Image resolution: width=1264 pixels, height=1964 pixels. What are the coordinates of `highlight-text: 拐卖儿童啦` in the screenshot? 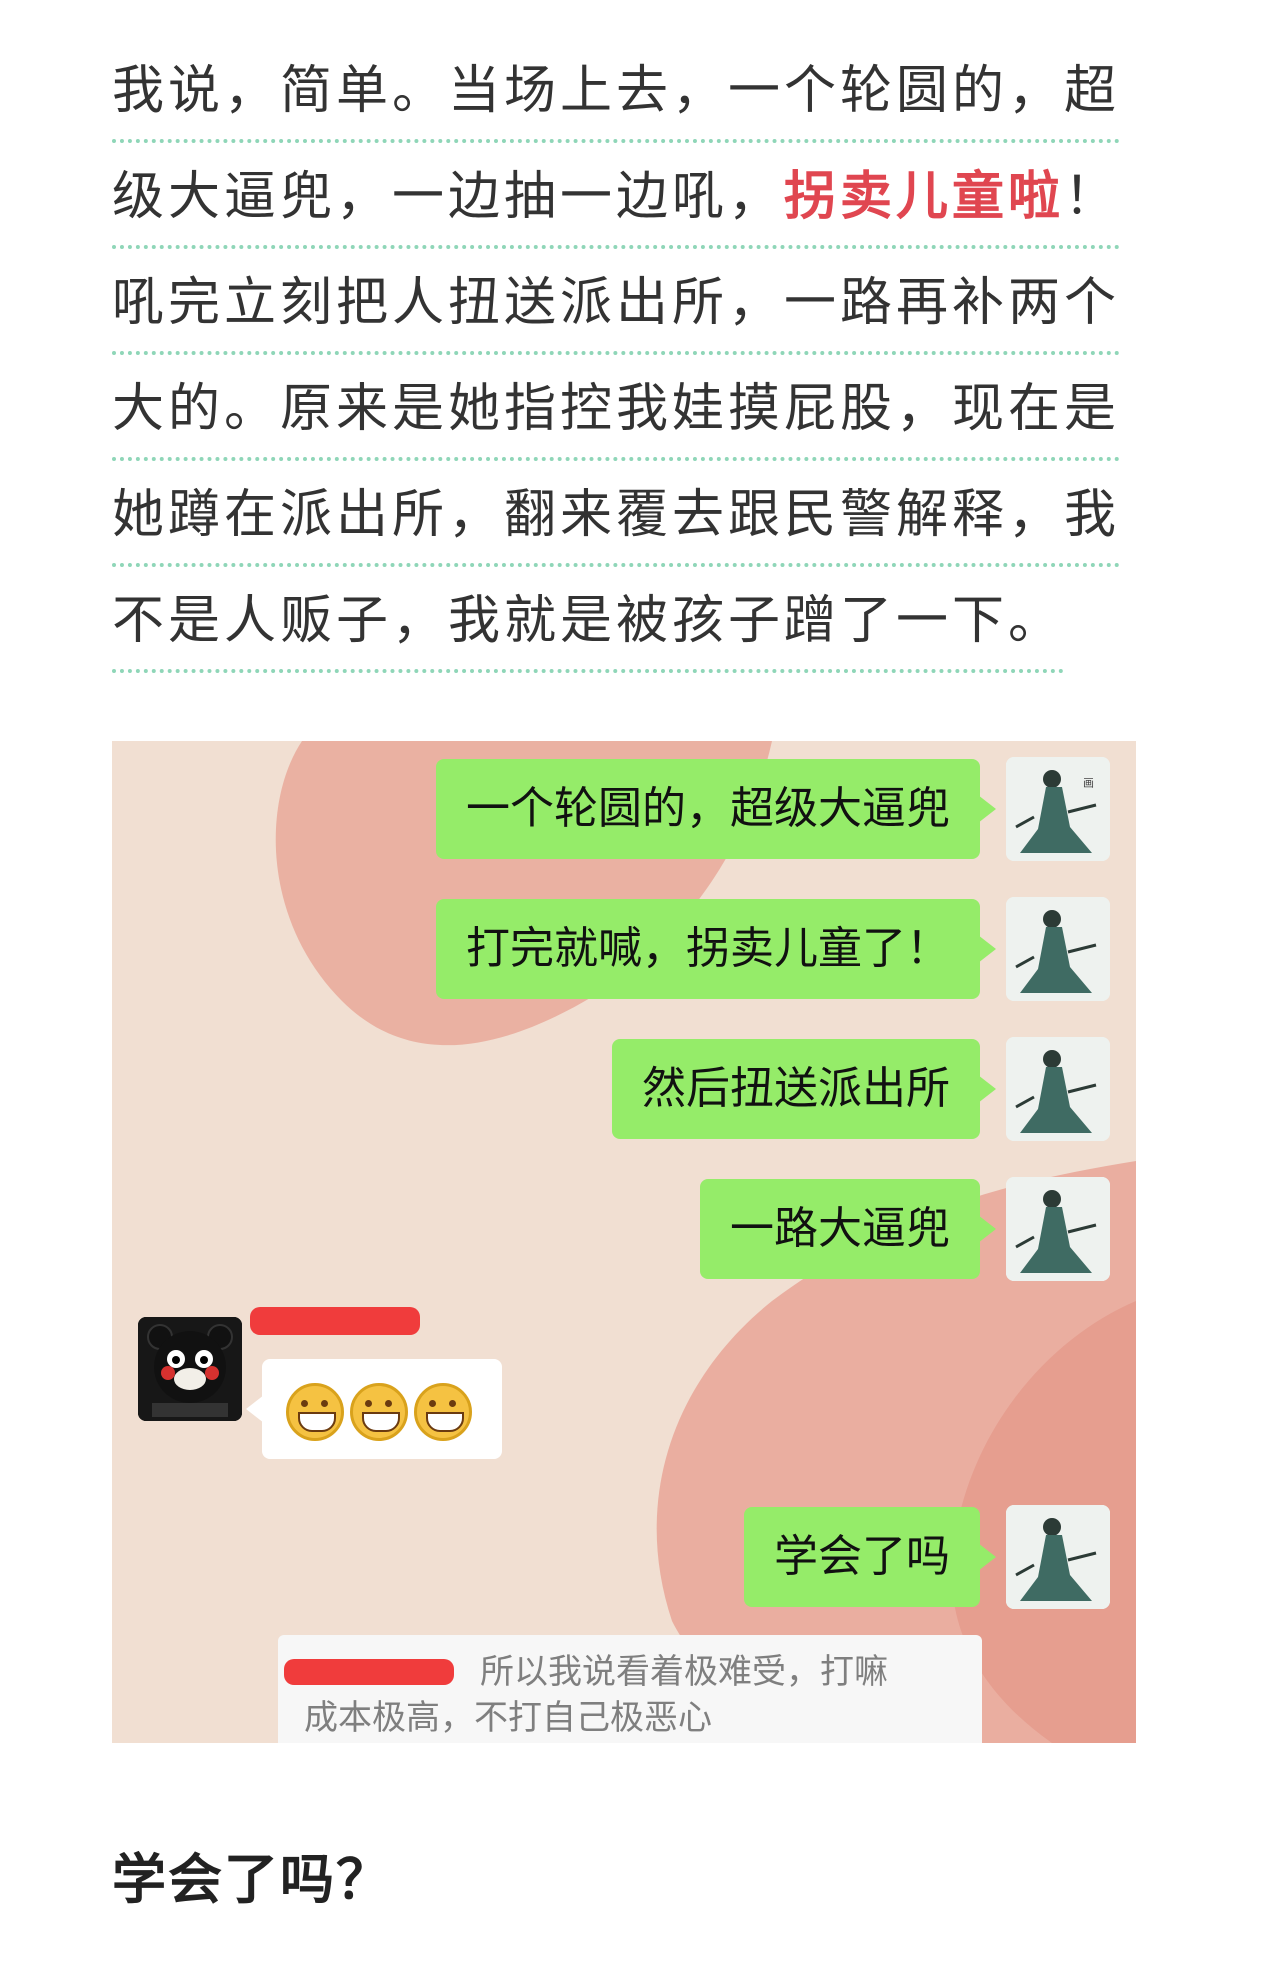 It's located at (924, 197).